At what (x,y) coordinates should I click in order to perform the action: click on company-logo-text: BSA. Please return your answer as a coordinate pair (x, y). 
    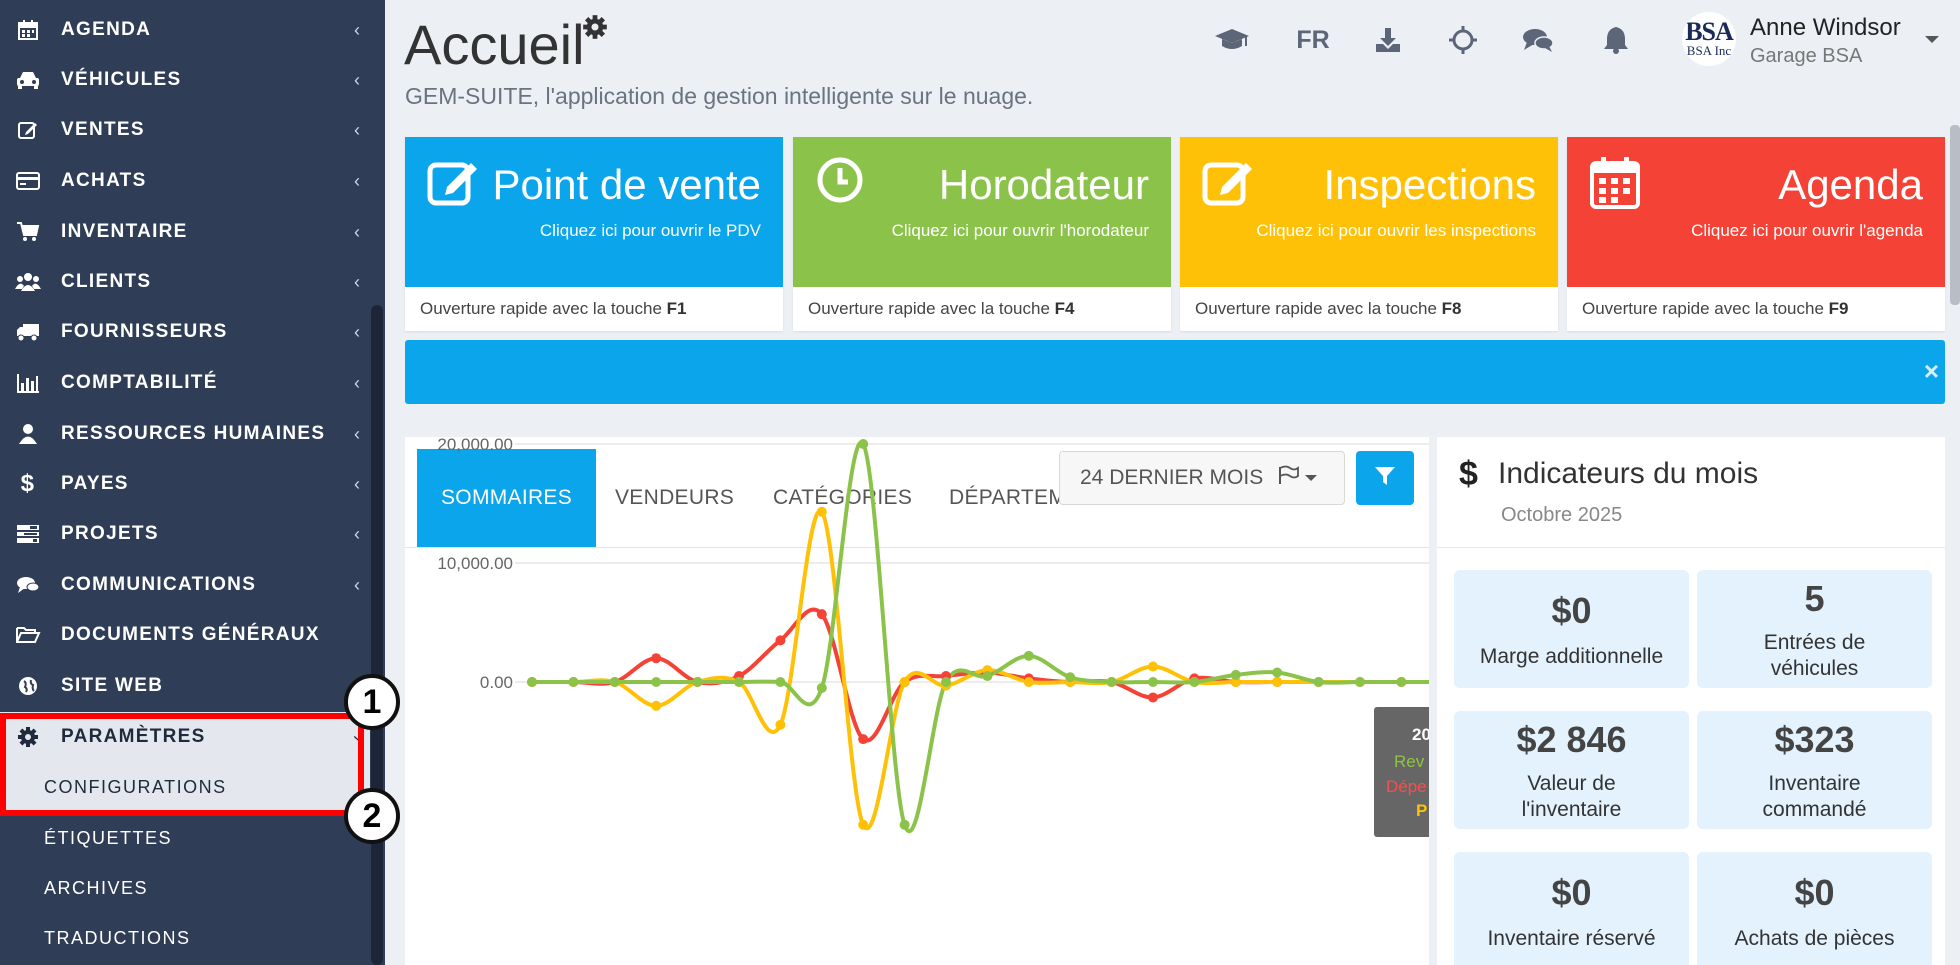
    Looking at the image, I should click on (1709, 31).